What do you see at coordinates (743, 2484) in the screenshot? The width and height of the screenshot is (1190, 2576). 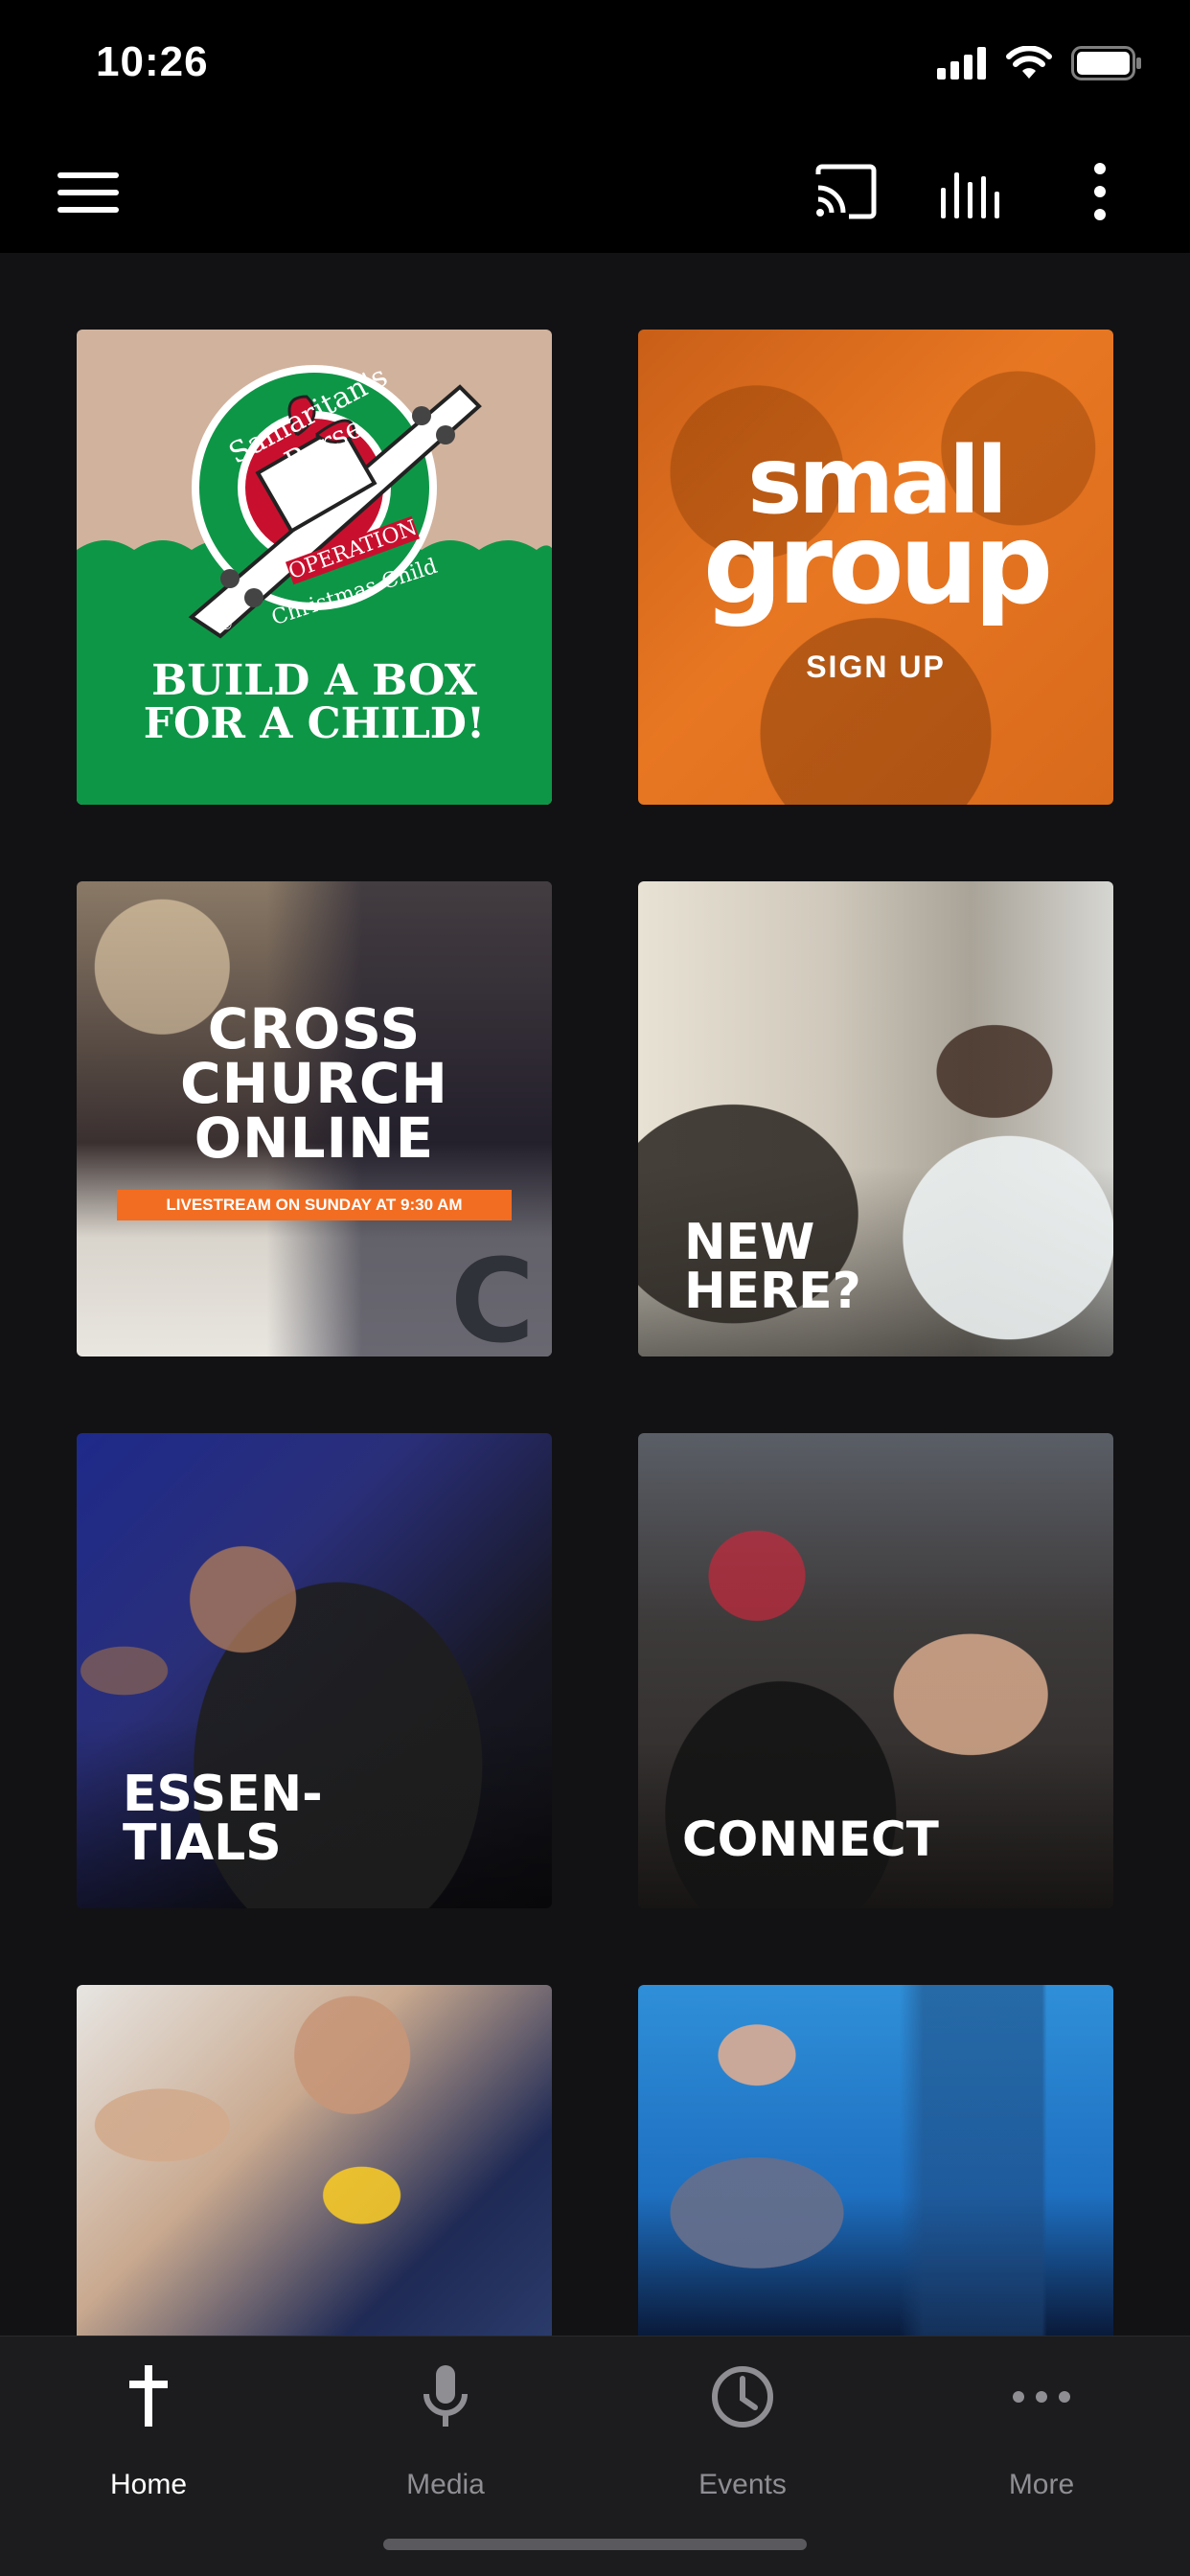 I see `tab-label: Events` at bounding box center [743, 2484].